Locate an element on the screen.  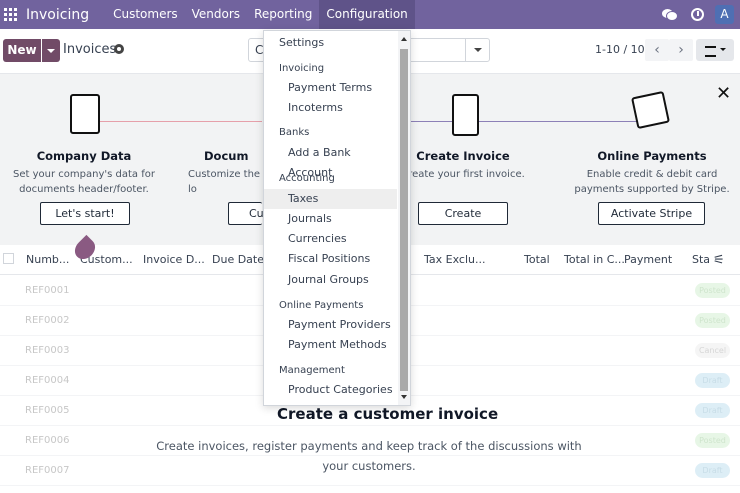
create-invoice-button: Create is located at coordinates (463, 213).